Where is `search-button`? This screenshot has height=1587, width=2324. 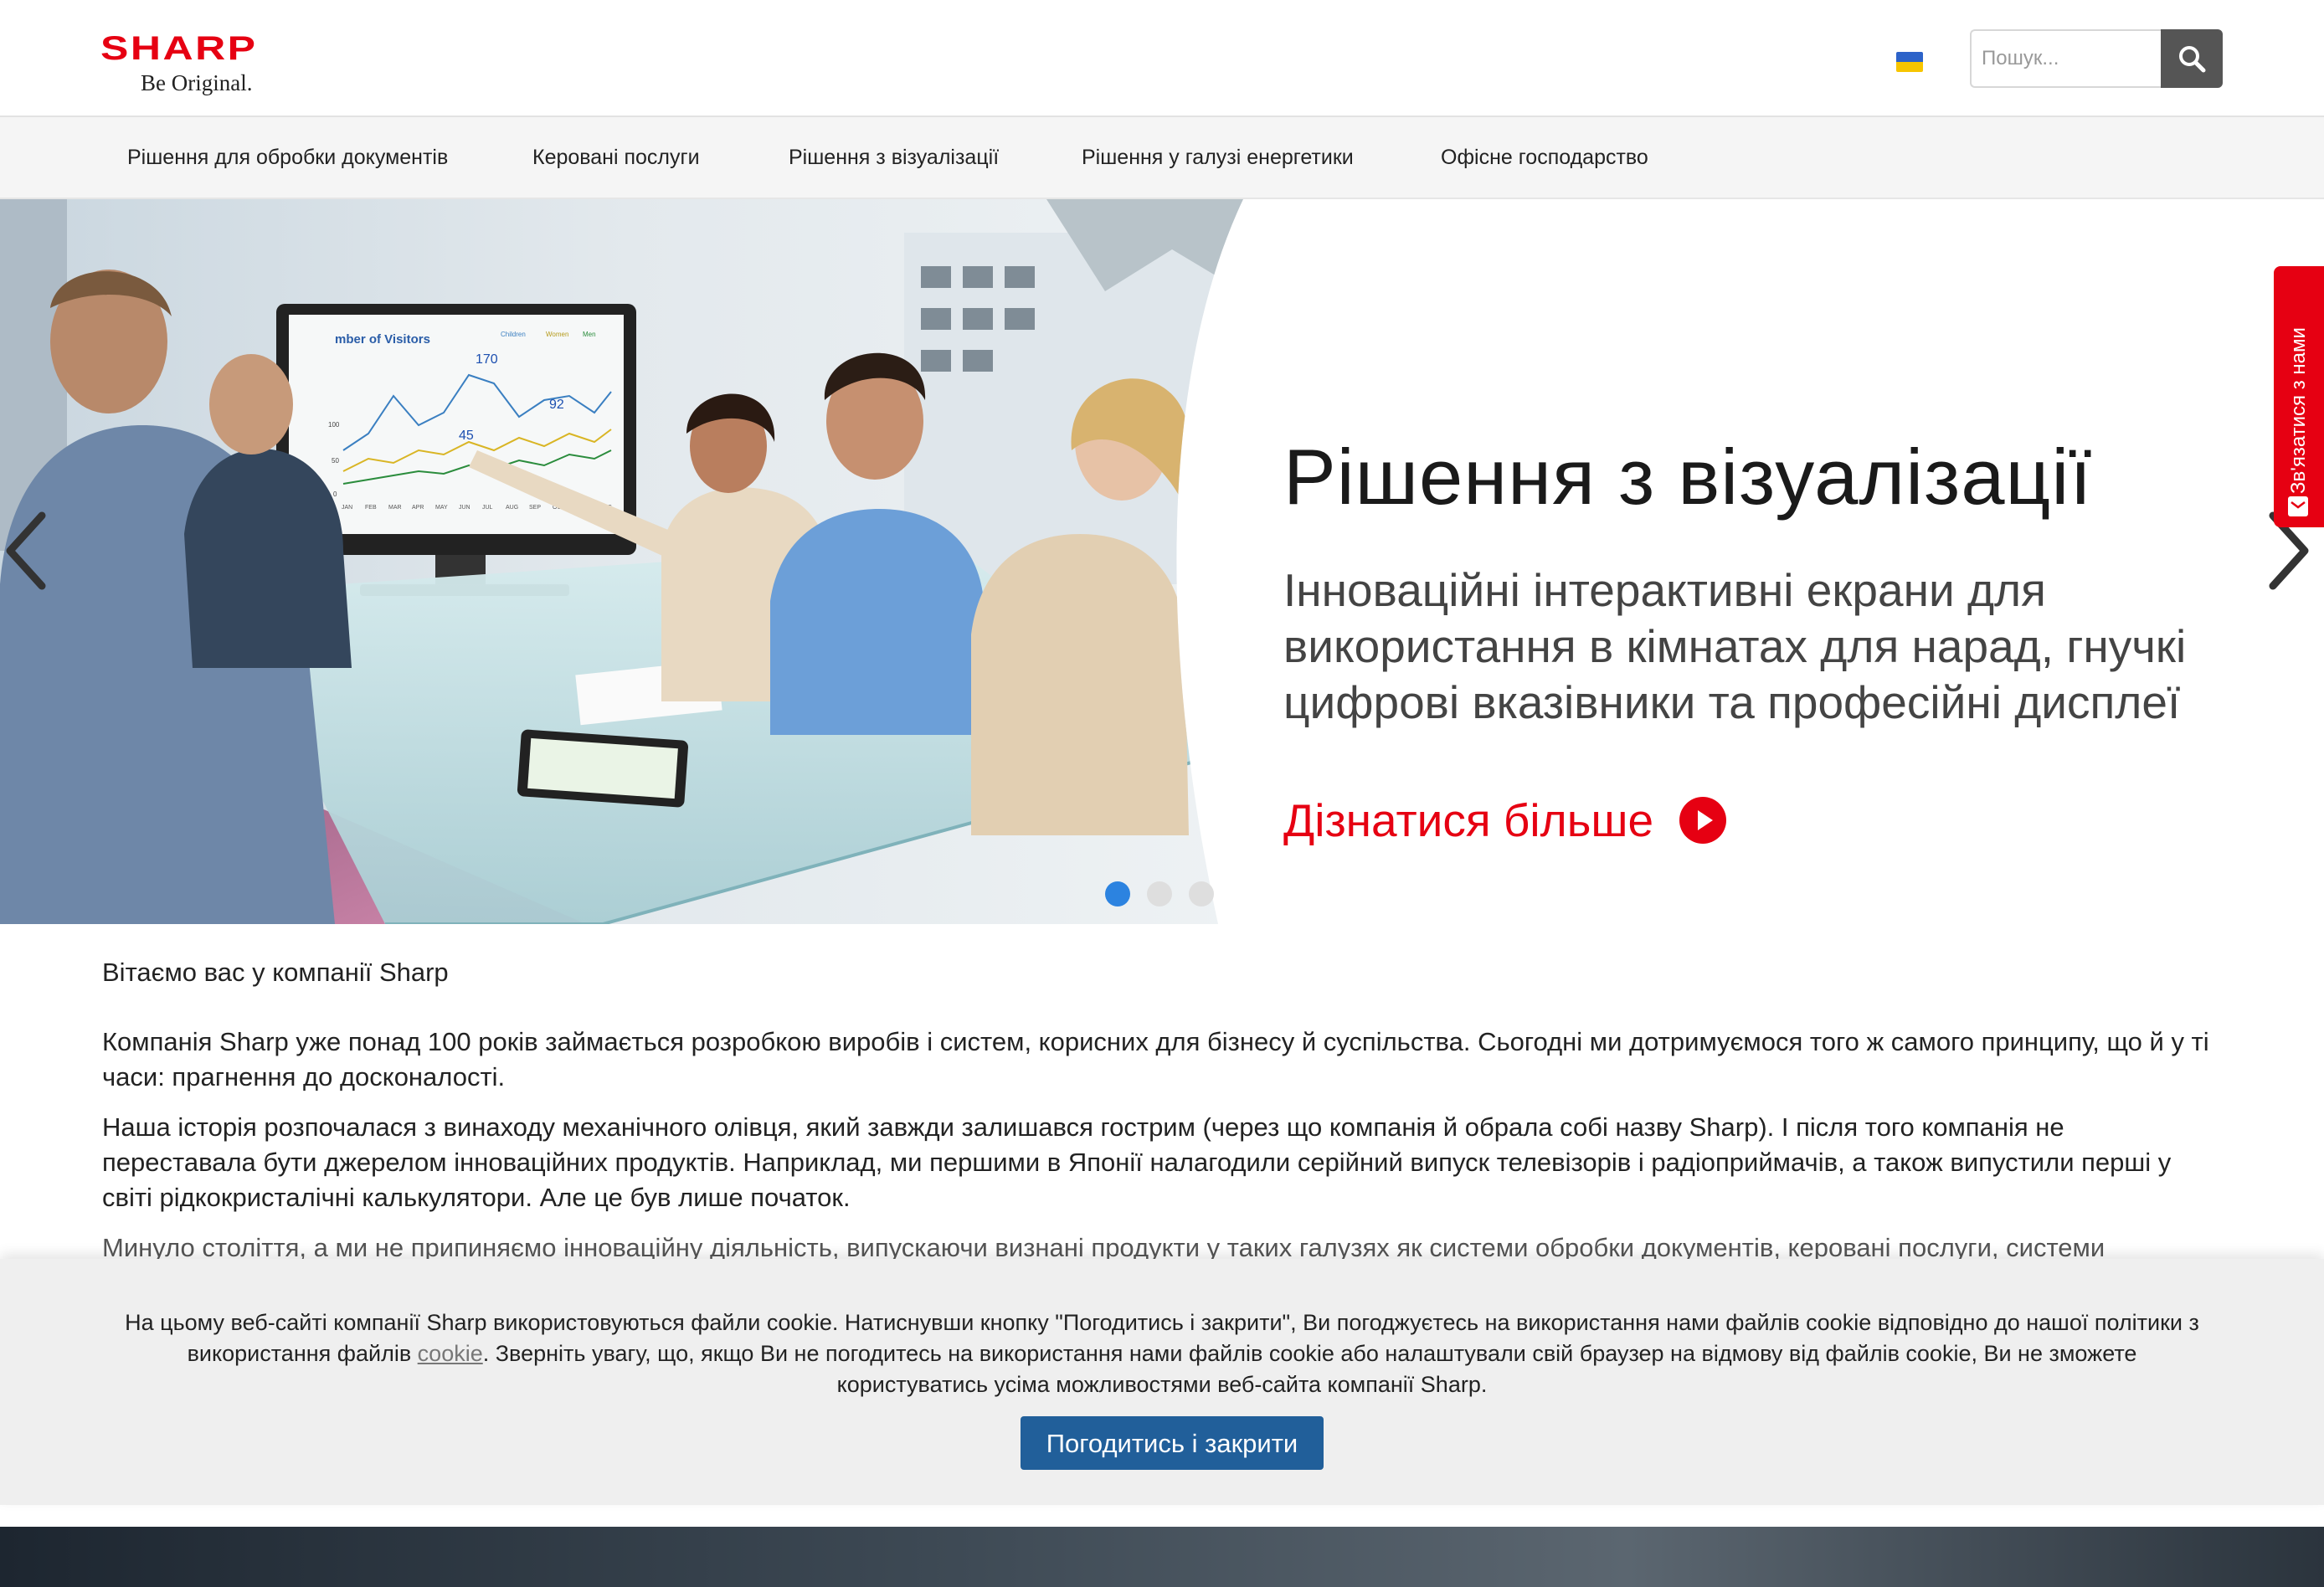
search-button is located at coordinates (2192, 59).